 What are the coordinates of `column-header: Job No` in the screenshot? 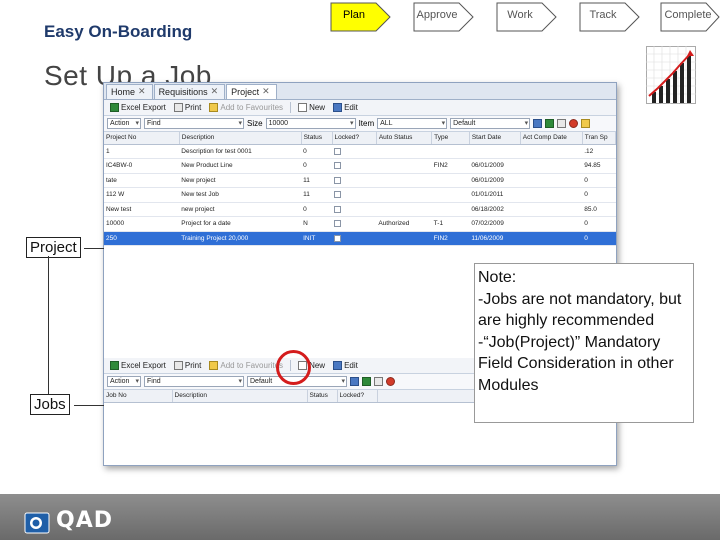 It's located at (138, 396).